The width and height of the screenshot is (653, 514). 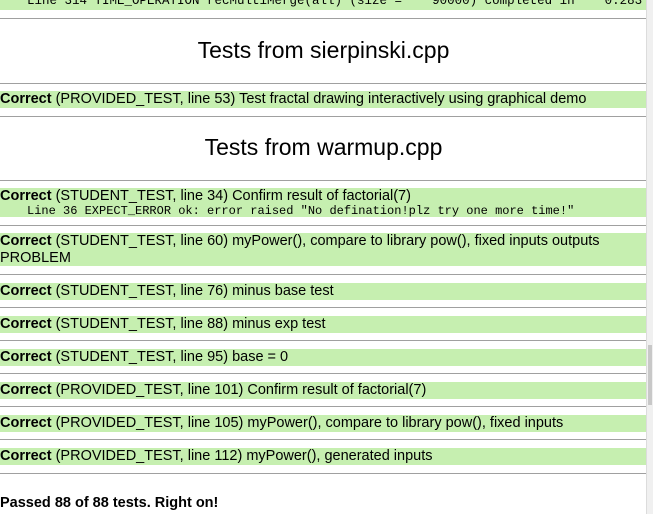 What do you see at coordinates (650, 375) in the screenshot?
I see `scrollbar-thumb` at bounding box center [650, 375].